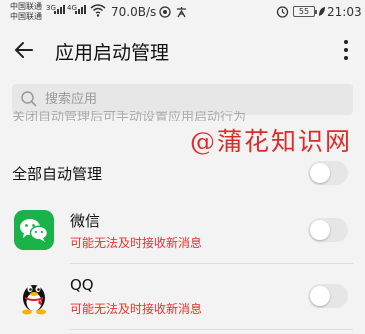  What do you see at coordinates (328, 230) in the screenshot?
I see `wechat-toggle` at bounding box center [328, 230].